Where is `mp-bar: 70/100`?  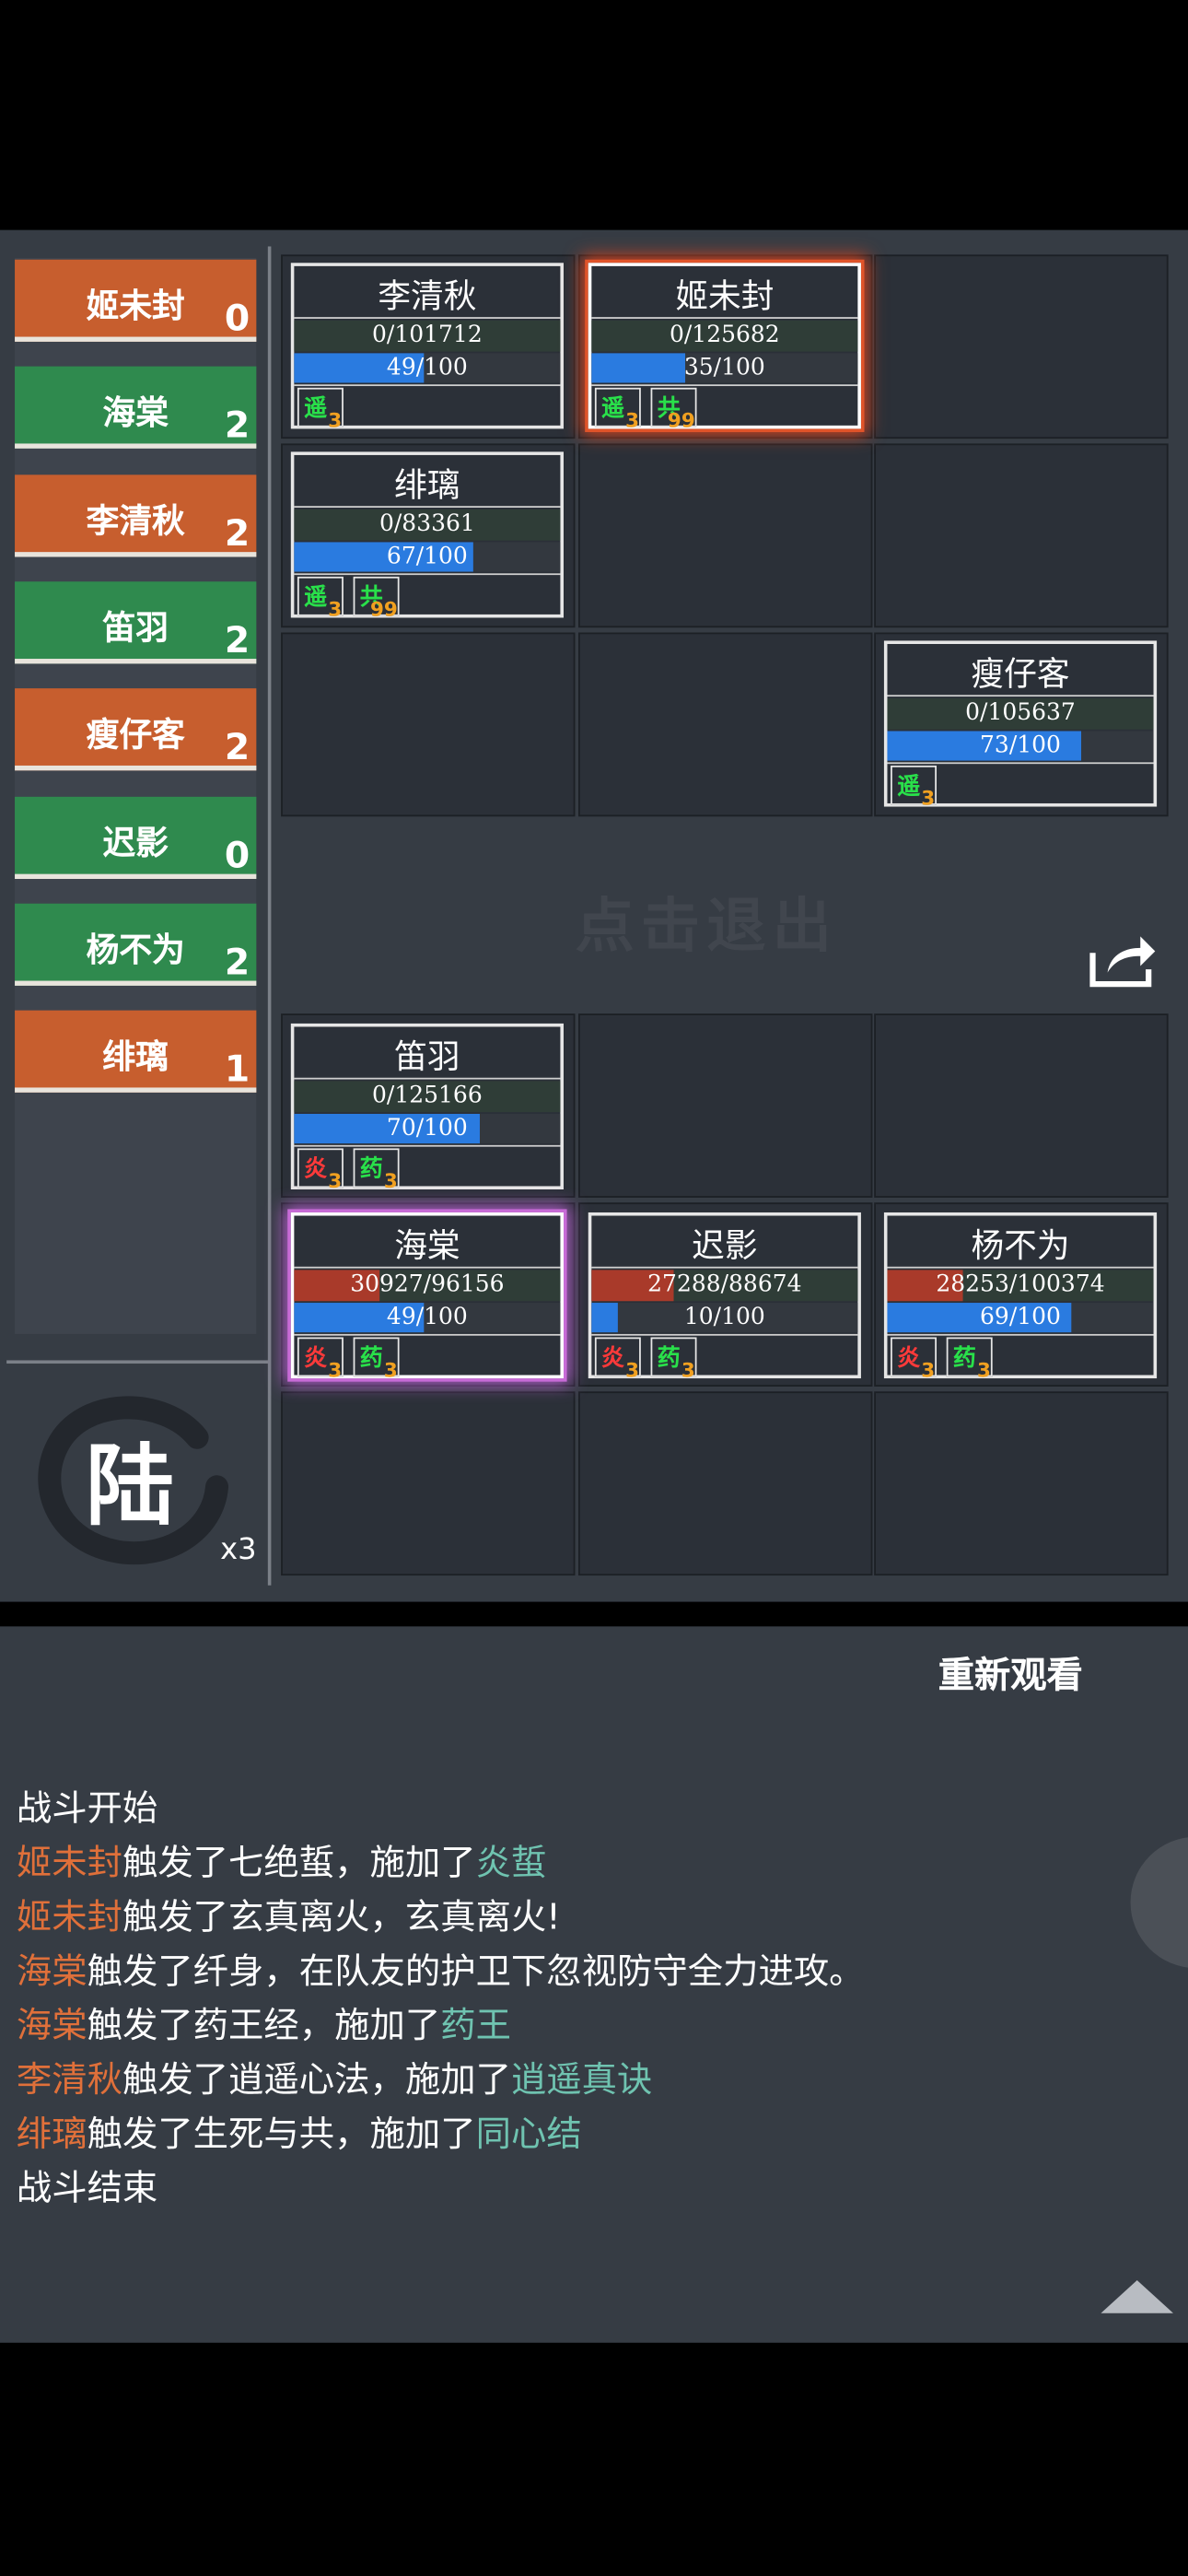 mp-bar: 70/100 is located at coordinates (427, 1128).